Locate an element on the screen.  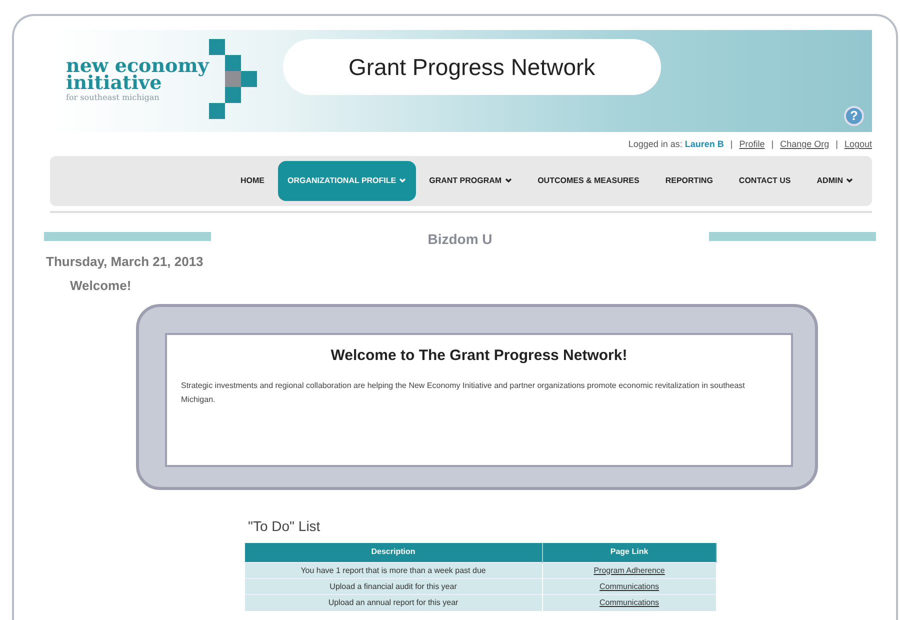
column-header: Page Link is located at coordinates (629, 552).